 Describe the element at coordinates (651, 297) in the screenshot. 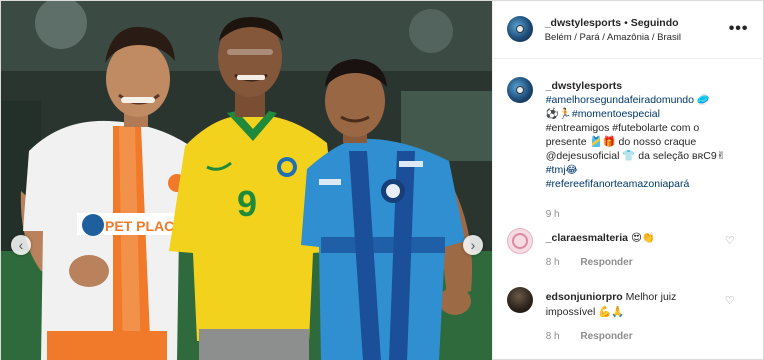

I see `comment-body: Melhor juiz` at that location.